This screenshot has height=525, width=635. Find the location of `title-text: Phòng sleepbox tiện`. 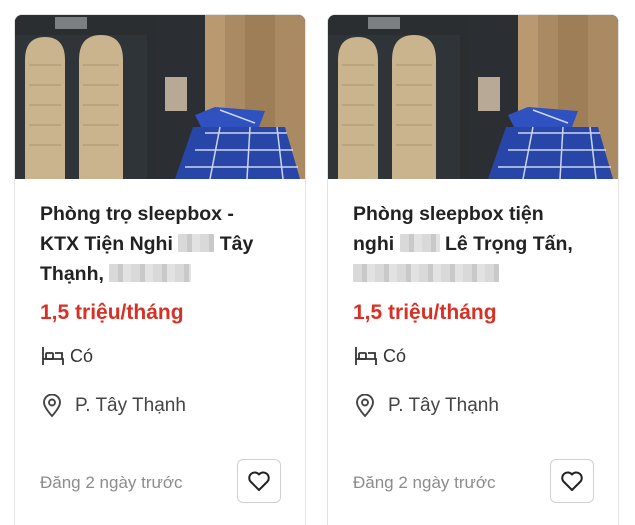

title-text: Phòng sleepbox tiện is located at coordinates (448, 214).